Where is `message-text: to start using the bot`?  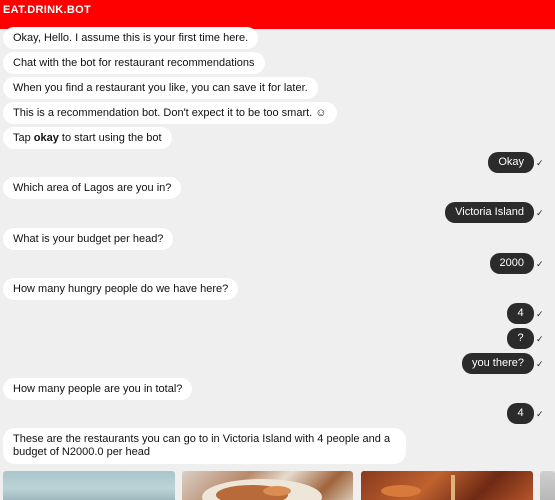
message-text: to start using the bot is located at coordinates (110, 138).